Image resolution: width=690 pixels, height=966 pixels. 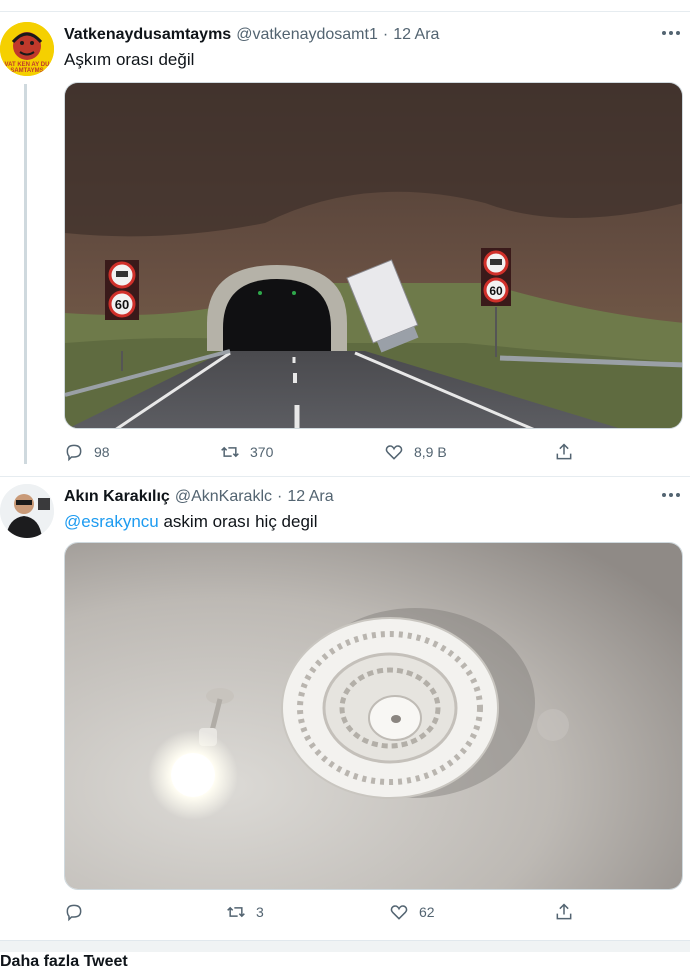 I want to click on avatar-text: VAT KEN AY DU SAMTAYMS, so click(x=27, y=68).